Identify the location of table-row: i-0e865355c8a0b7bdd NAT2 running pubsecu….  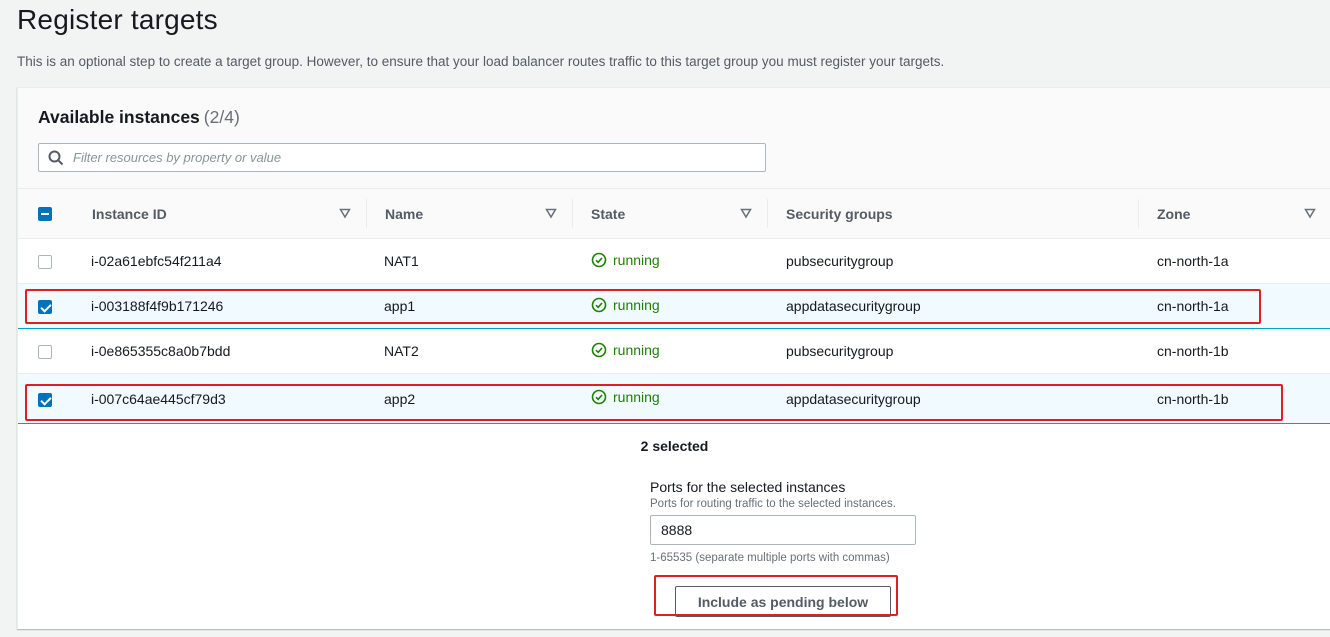
(674, 351).